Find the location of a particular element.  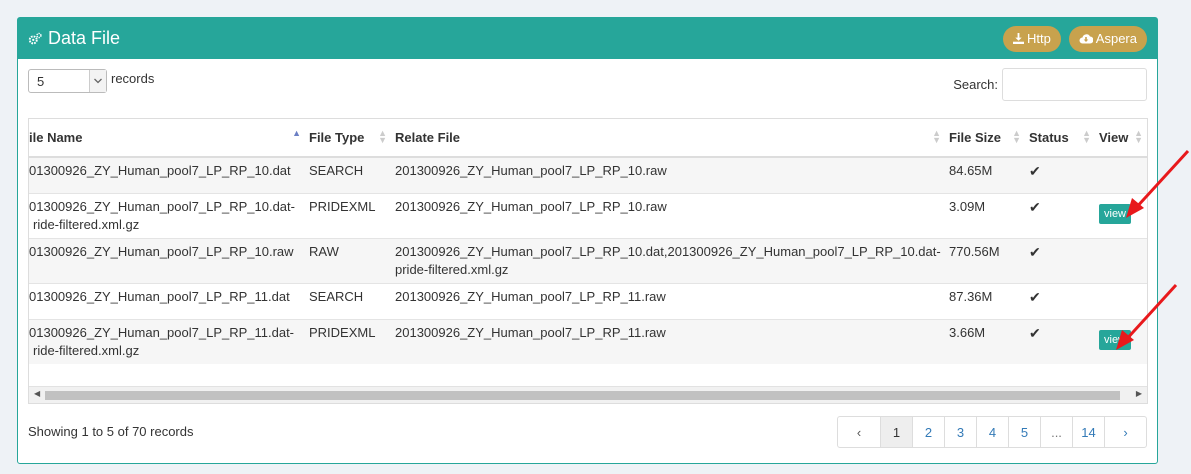

column-header-file-name: ile Name ▲ is located at coordinates (167, 138).